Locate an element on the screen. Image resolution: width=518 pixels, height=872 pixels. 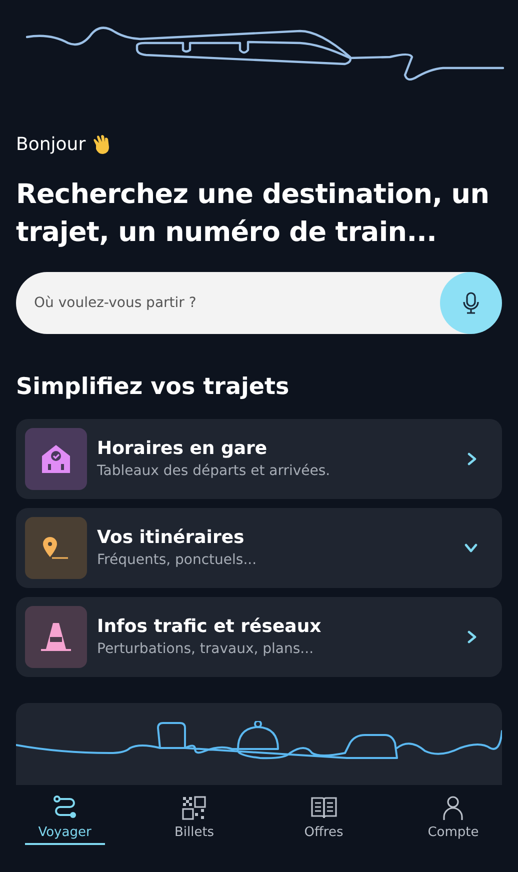
shortcut-card: Horaires en gare Tableaux des départs et arrivées. is located at coordinates (259, 458).